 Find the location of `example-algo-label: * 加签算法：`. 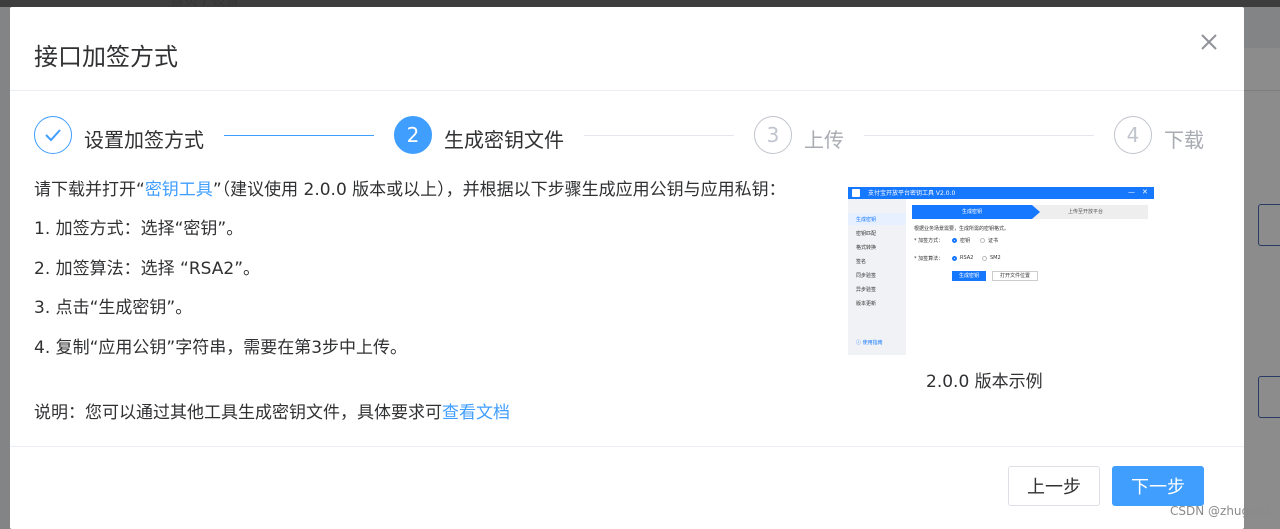

example-algo-label: * 加签算法： is located at coordinates (929, 259).